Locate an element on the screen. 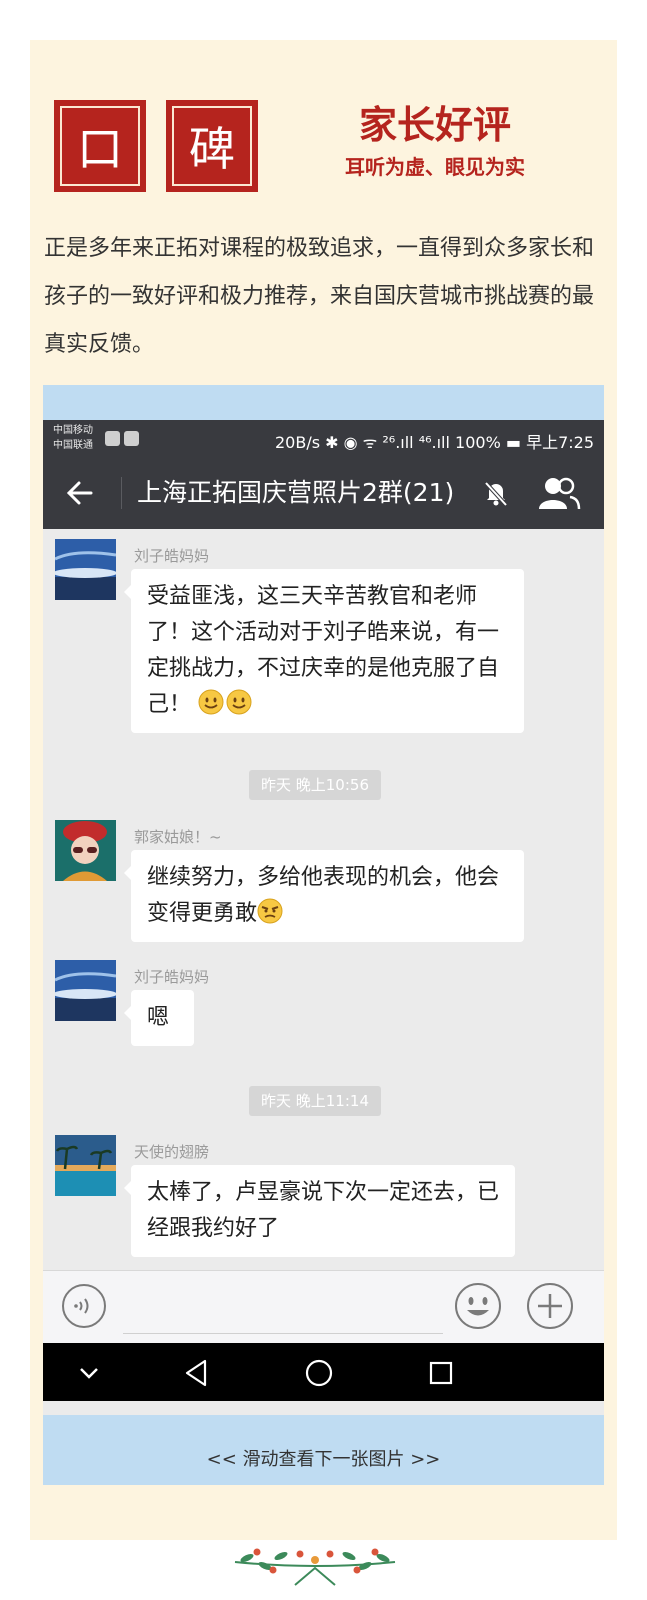 The height and width of the screenshot is (1600, 647). headline: 家长好评 耳听为虚、眼见为实 is located at coordinates (435, 141).